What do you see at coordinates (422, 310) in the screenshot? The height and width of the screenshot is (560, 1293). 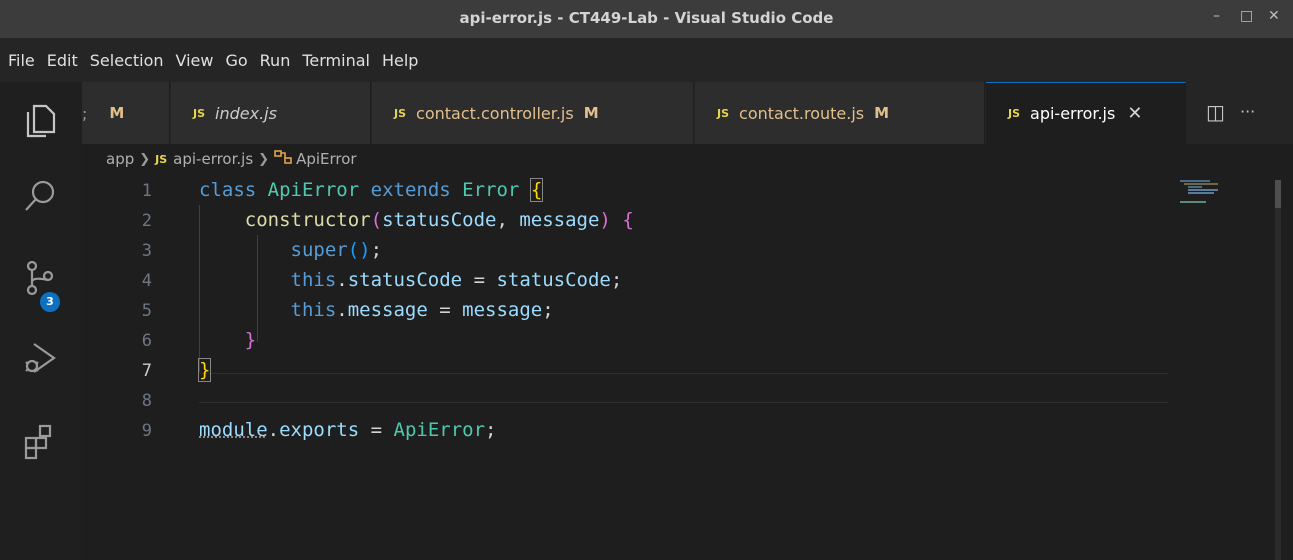 I see `code-text: this.message = message;` at bounding box center [422, 310].